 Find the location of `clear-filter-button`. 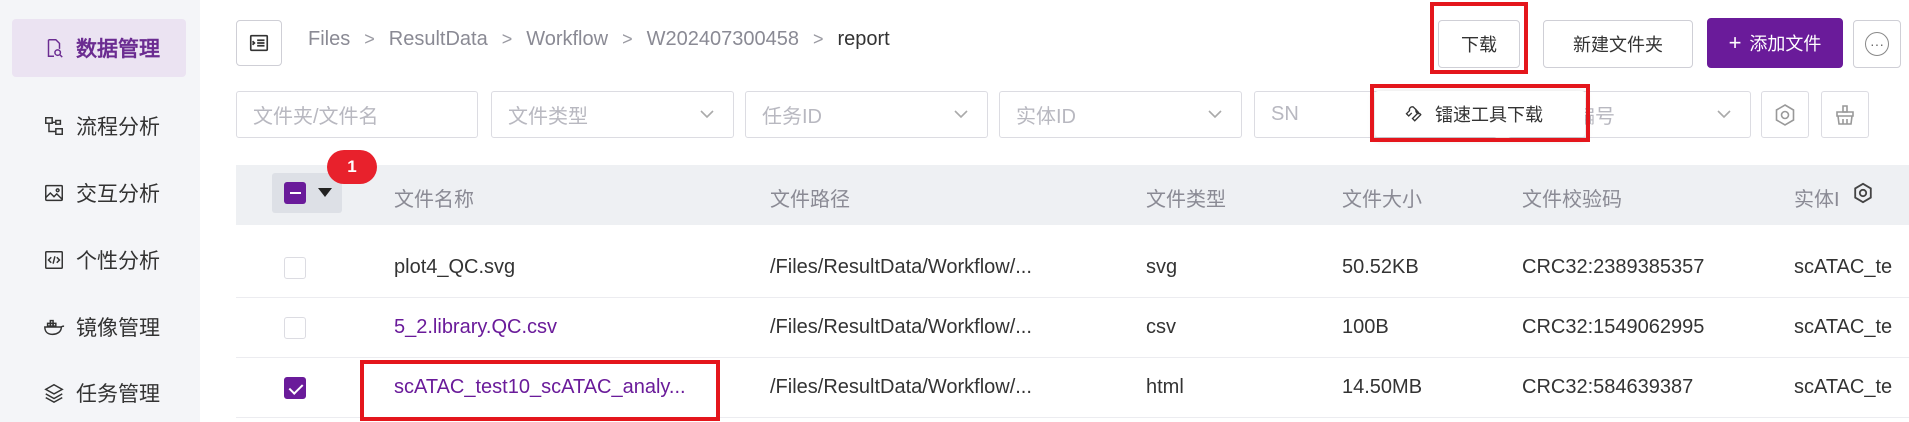

clear-filter-button is located at coordinates (1845, 114).